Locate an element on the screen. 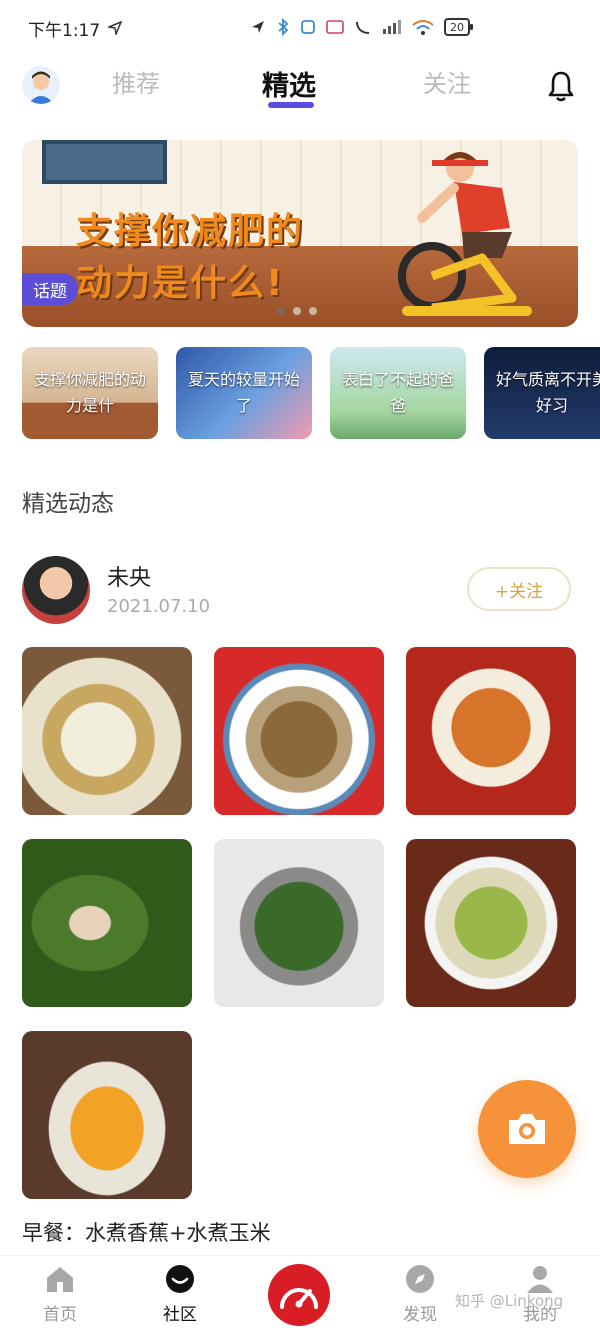 The height and width of the screenshot is (1333, 600). post-caption: 早餐：水煮香蕉+水煮玉米 is located at coordinates (146, 1233).